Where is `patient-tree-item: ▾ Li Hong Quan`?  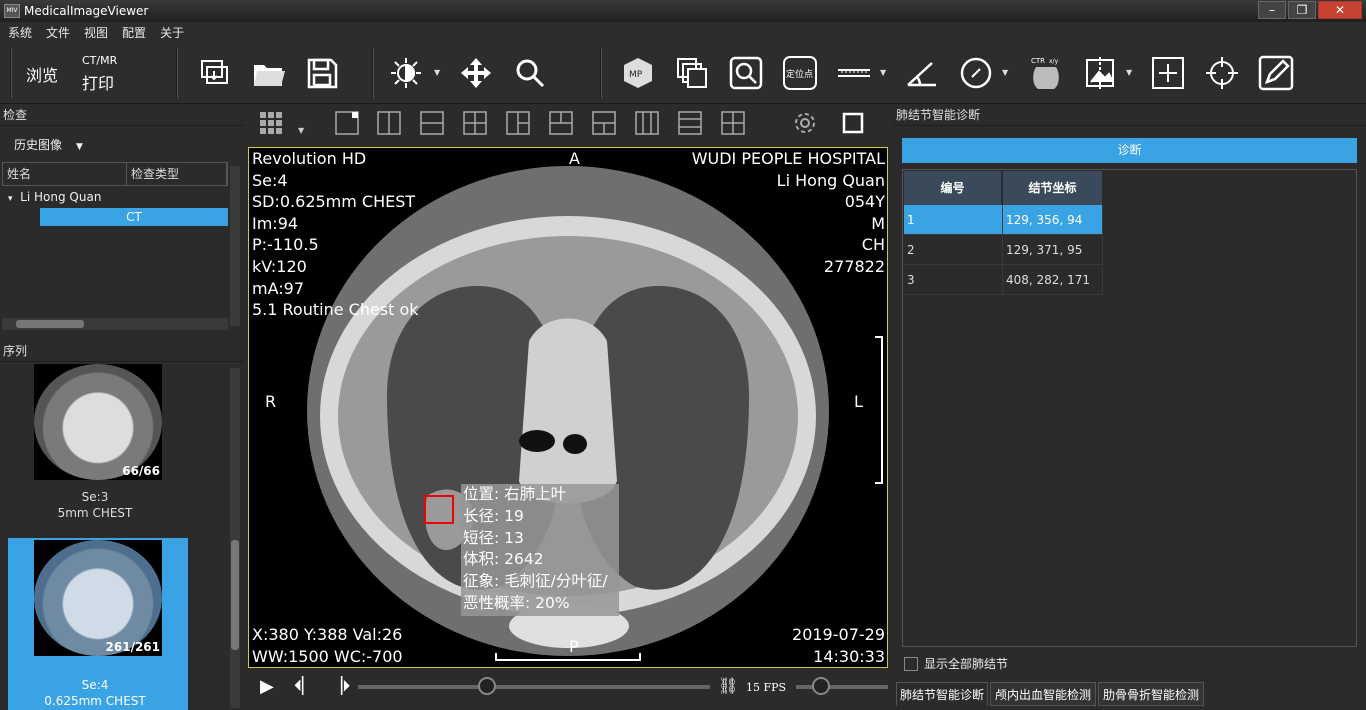 patient-tree-item: ▾ Li Hong Quan is located at coordinates (54, 197).